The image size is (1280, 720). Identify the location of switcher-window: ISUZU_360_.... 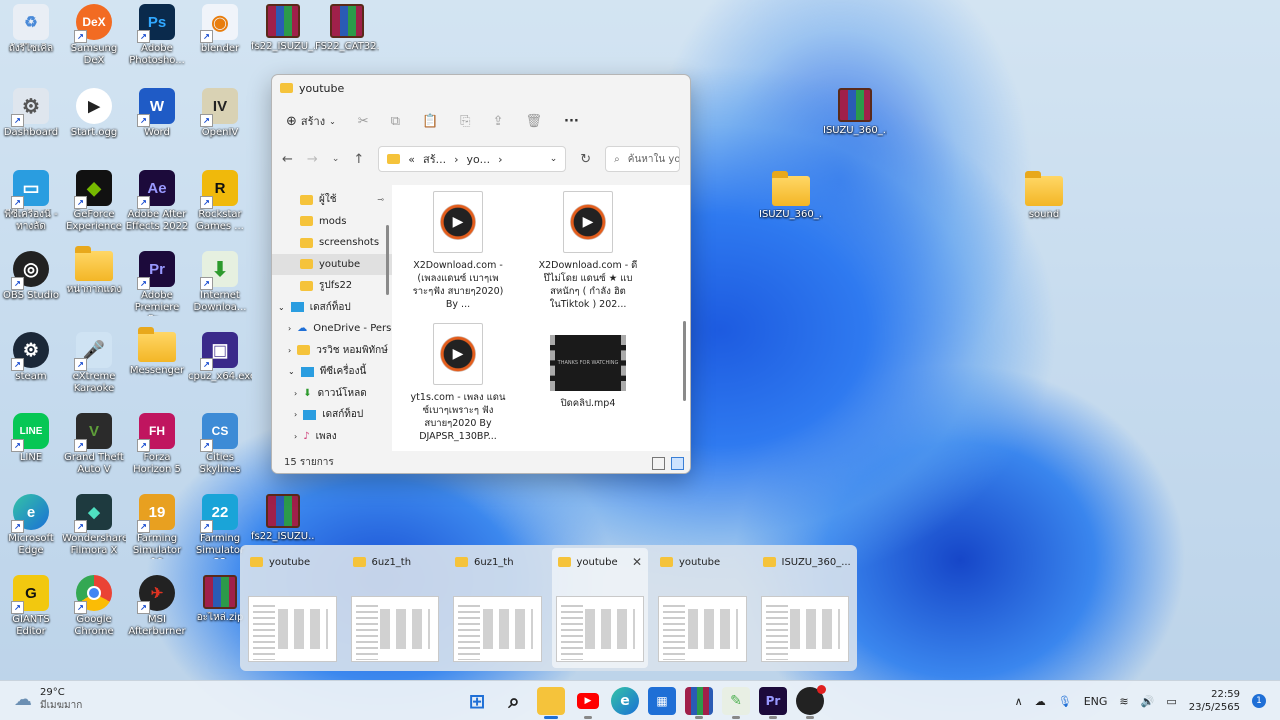
(805, 608).